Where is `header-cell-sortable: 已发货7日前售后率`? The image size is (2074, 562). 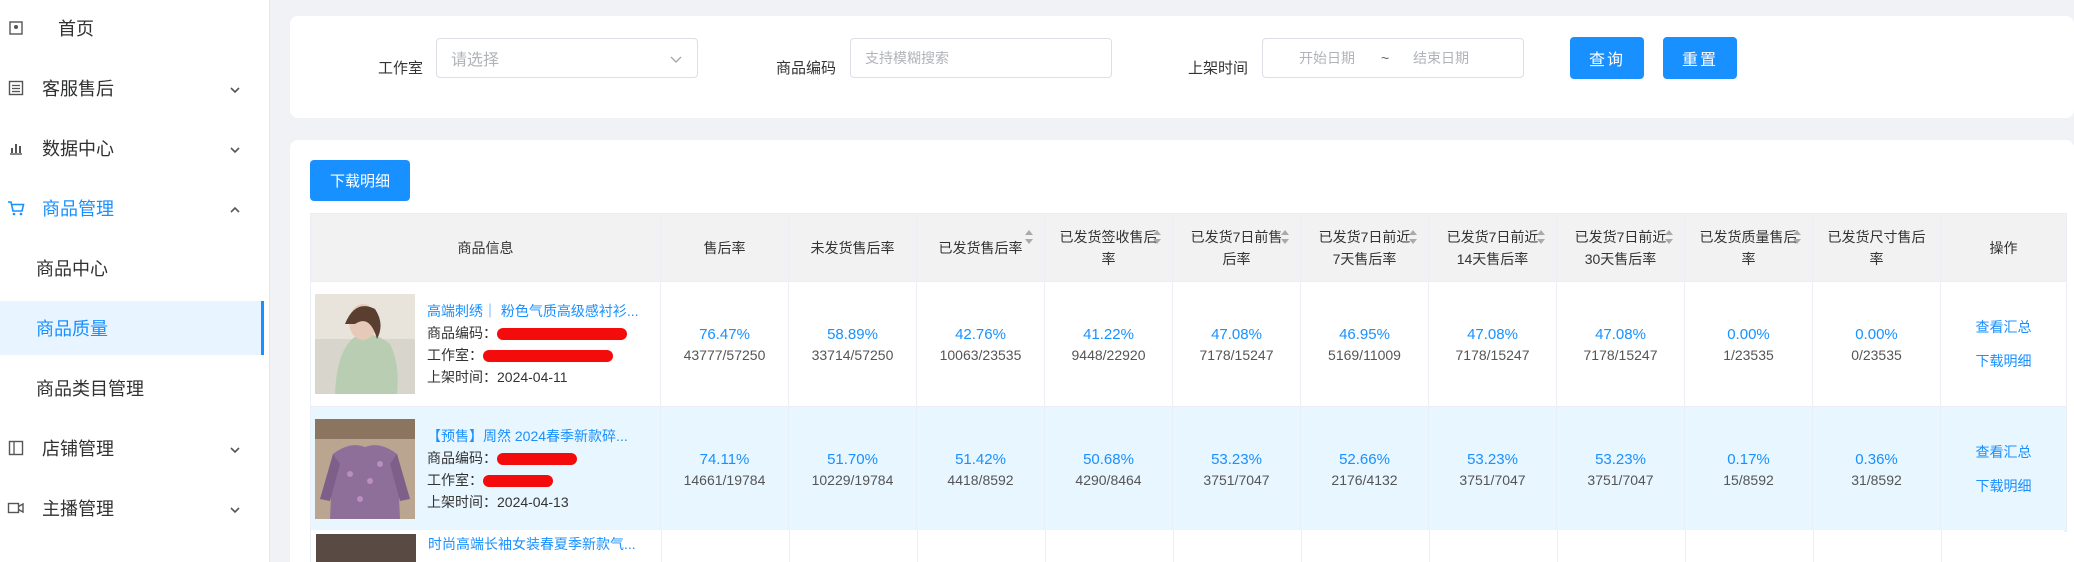
header-cell-sortable: 已发货7日前售后率 is located at coordinates (1236, 247).